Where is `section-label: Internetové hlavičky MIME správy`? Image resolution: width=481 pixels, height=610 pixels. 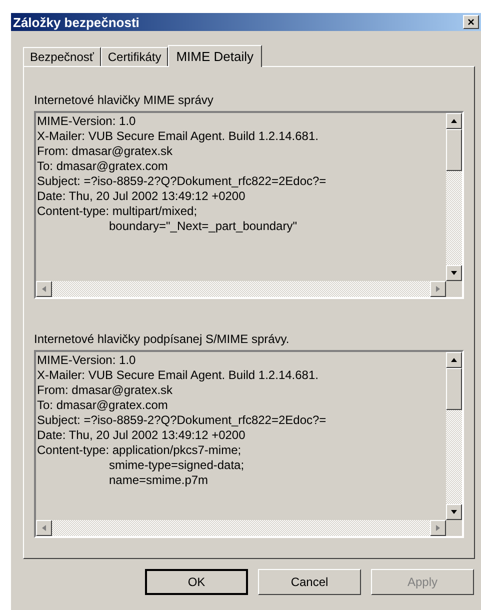 section-label: Internetové hlavičky MIME správy is located at coordinates (124, 100).